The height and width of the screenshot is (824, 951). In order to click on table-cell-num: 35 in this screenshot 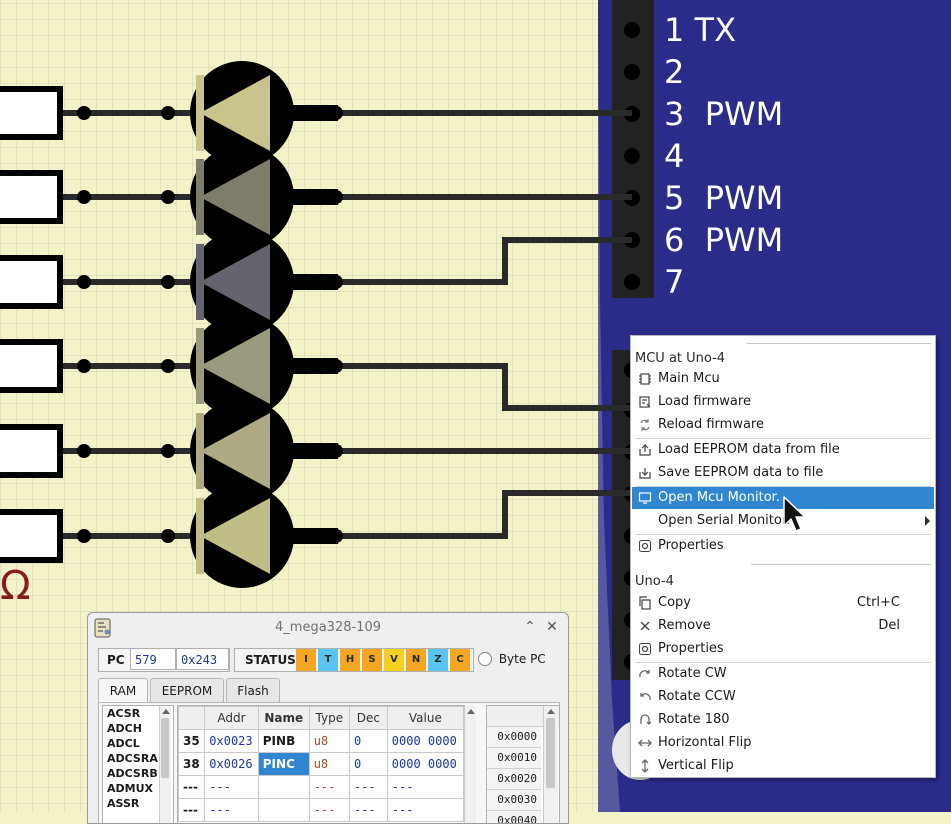, I will do `click(192, 741)`.